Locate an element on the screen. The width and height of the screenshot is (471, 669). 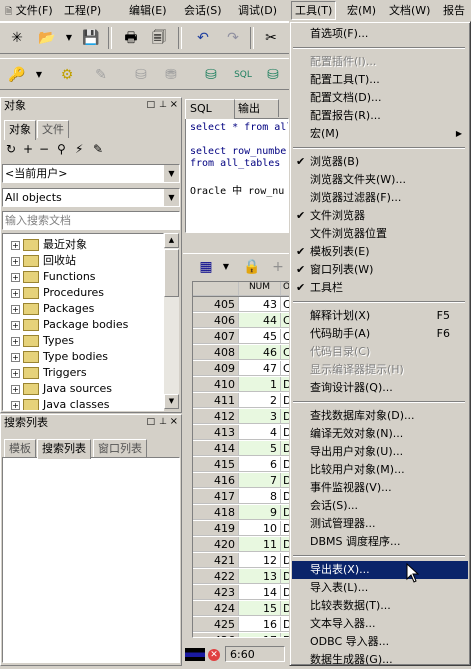
cell-num: 45 is located at coordinates (260, 336).